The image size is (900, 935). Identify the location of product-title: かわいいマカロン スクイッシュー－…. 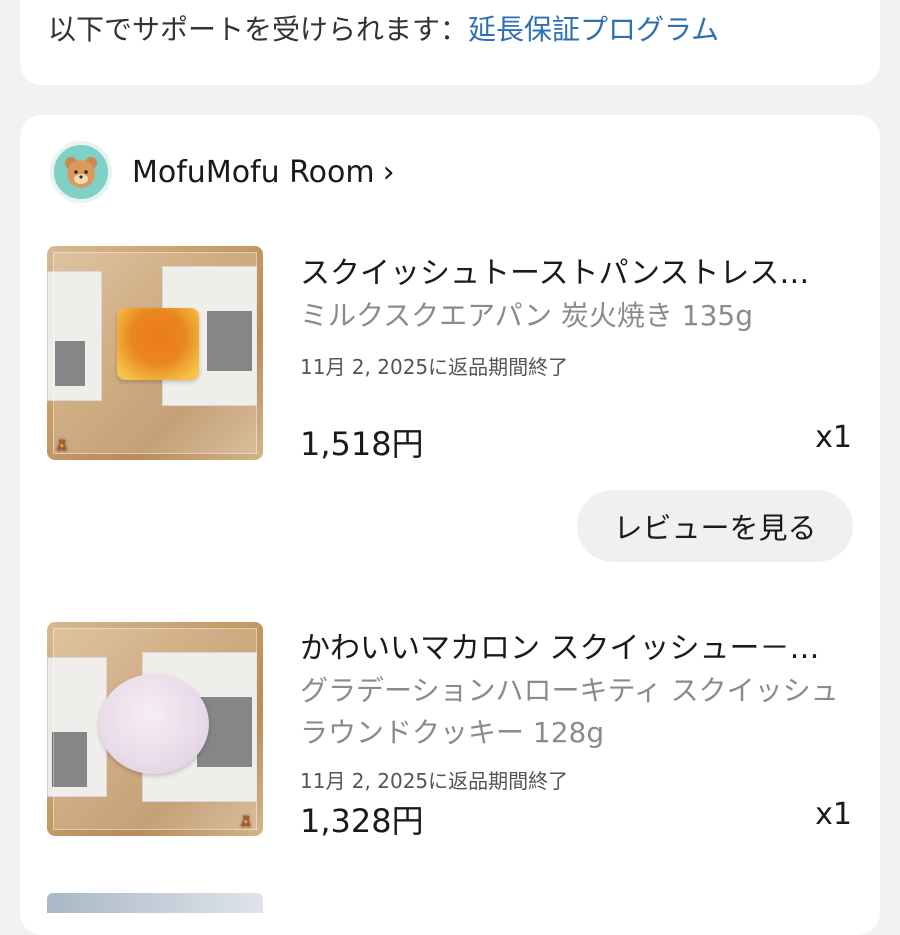
(570, 645).